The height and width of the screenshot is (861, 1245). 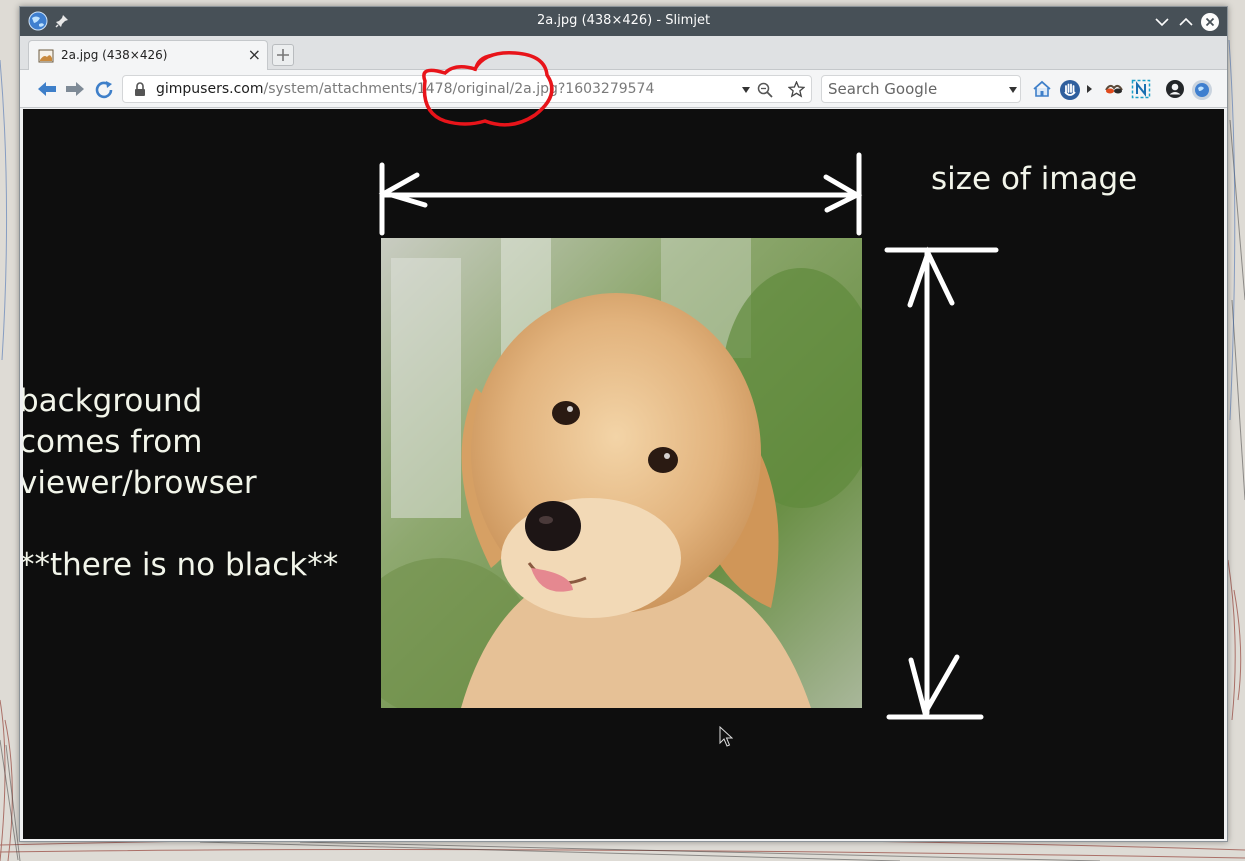 What do you see at coordinates (1175, 89) in the screenshot?
I see `account-icon` at bounding box center [1175, 89].